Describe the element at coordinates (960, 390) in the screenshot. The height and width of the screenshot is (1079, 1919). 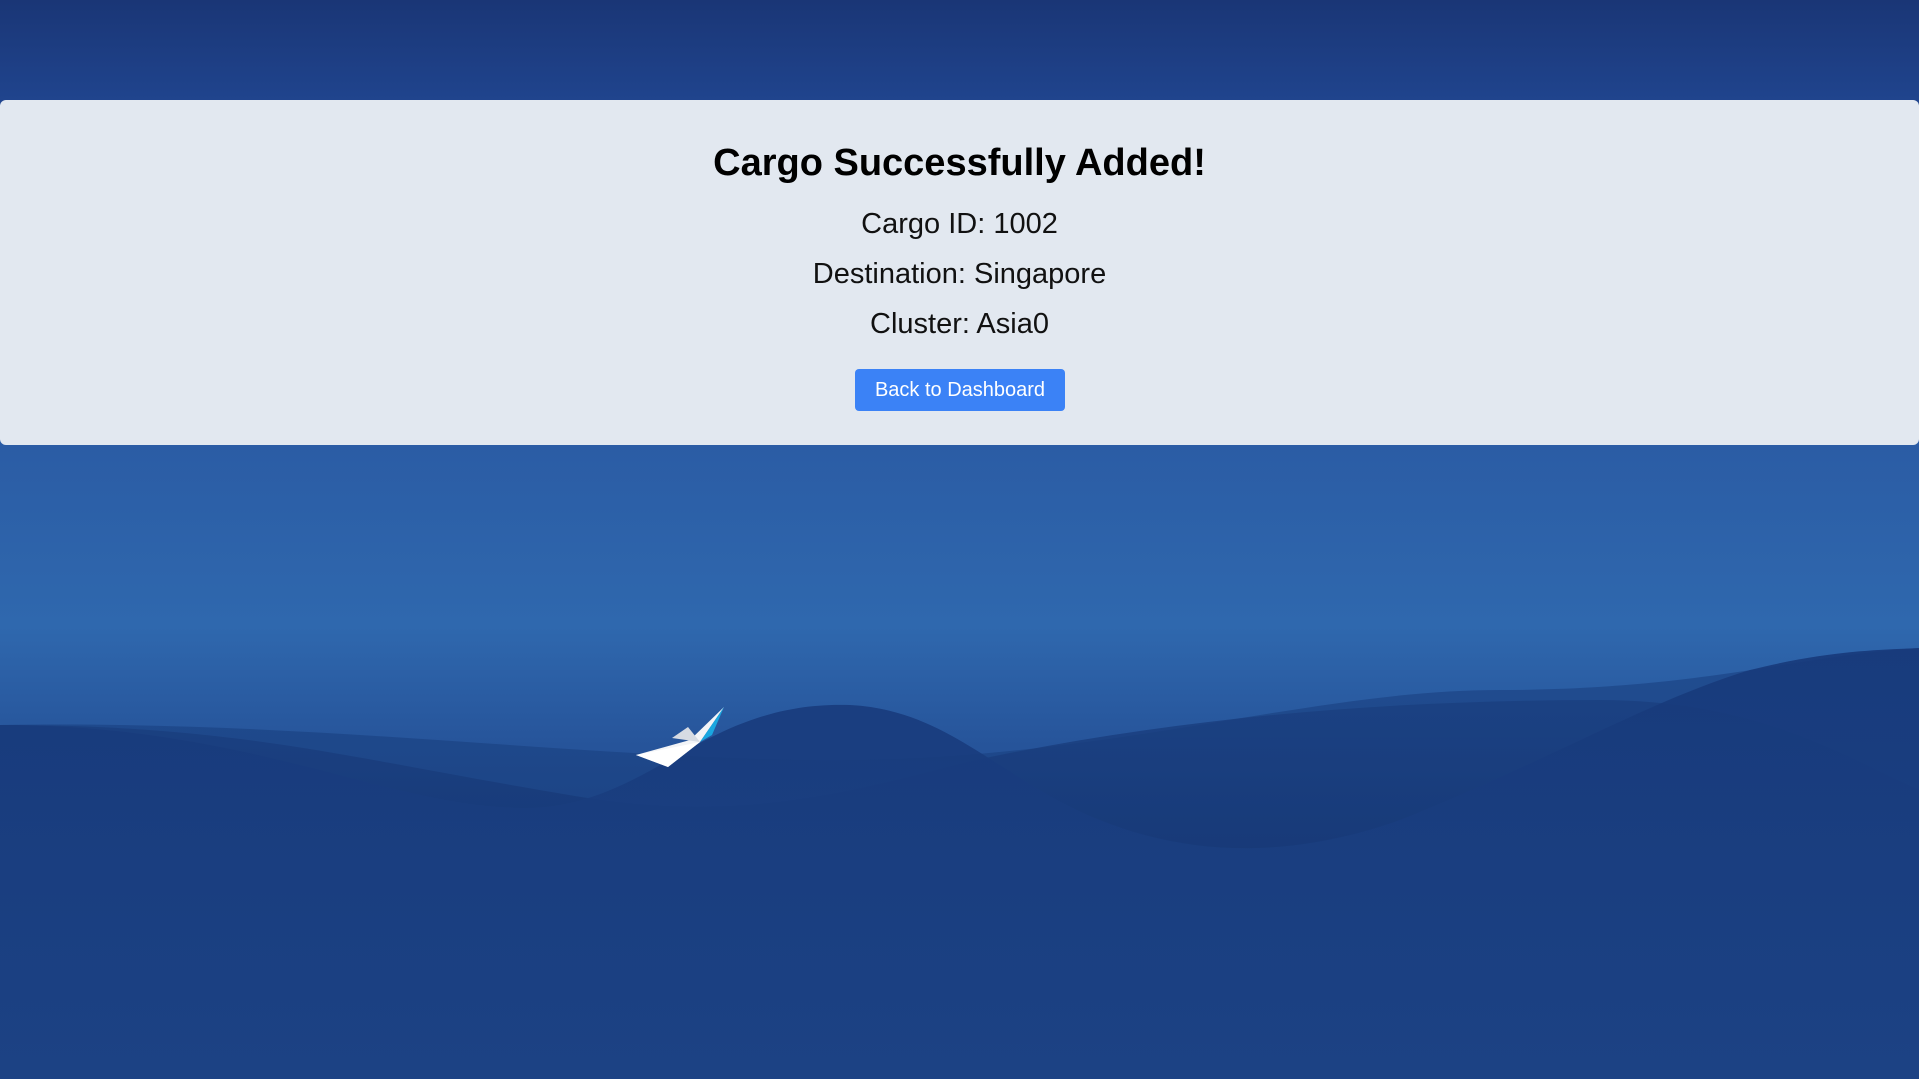
I see `back-to-dashboard-button: Back to Dashboard` at that location.